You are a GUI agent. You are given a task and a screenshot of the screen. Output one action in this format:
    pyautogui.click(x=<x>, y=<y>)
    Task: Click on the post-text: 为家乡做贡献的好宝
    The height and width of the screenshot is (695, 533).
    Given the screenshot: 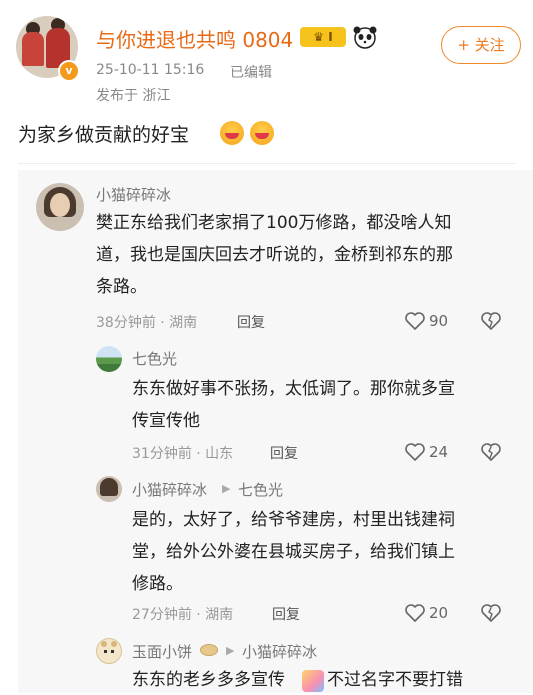 What is the action you would take?
    pyautogui.click(x=104, y=135)
    